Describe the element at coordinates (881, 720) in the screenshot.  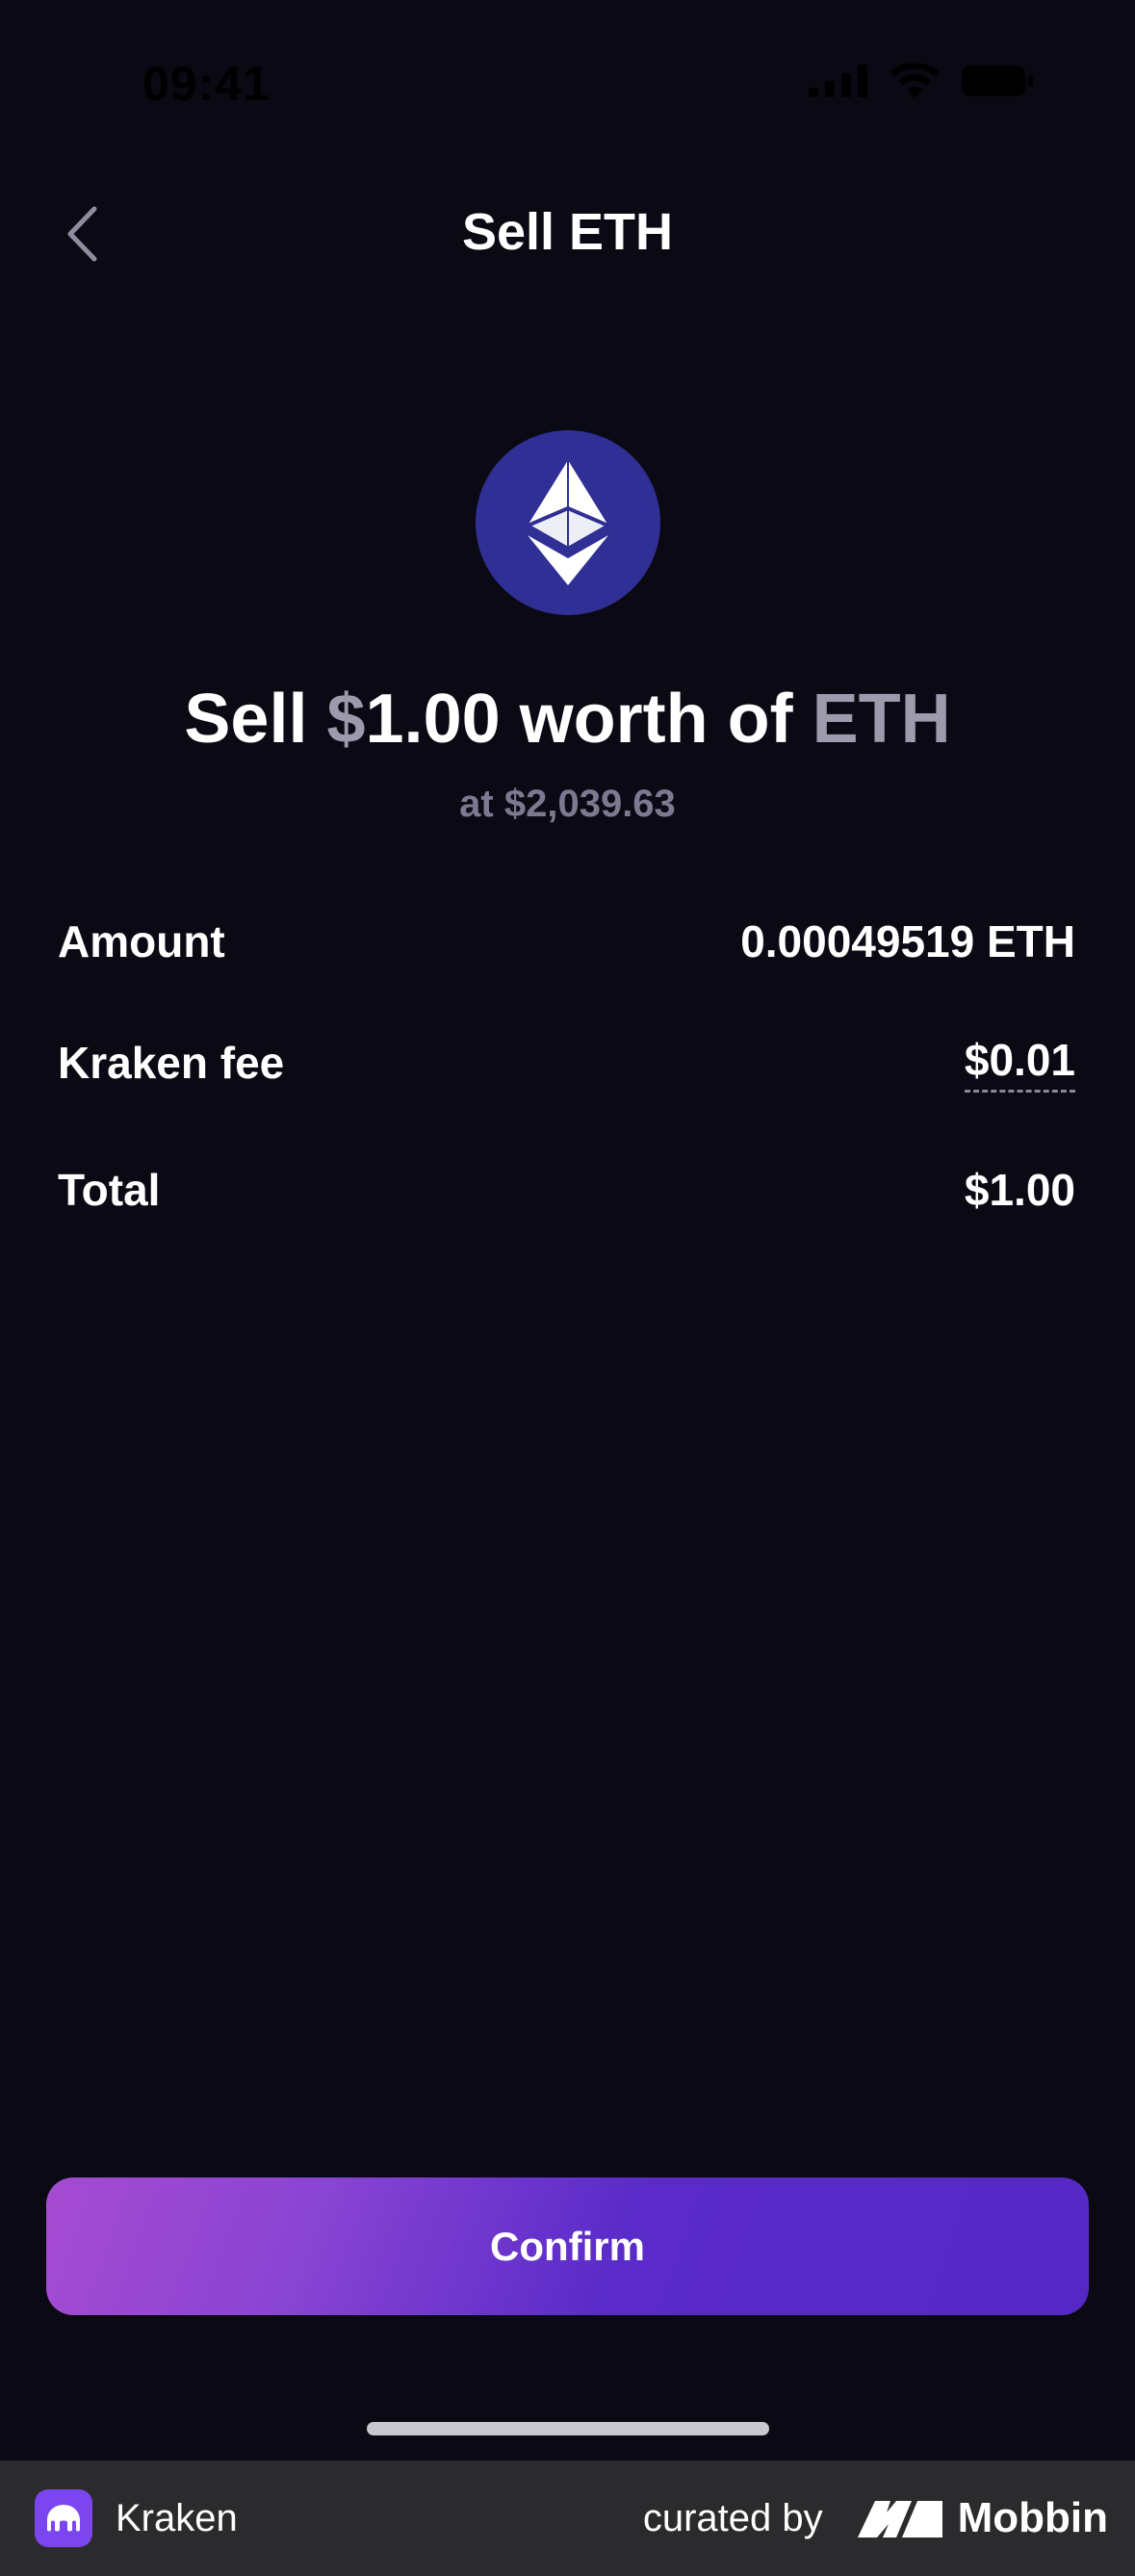
I see `headline-asset: ETH` at that location.